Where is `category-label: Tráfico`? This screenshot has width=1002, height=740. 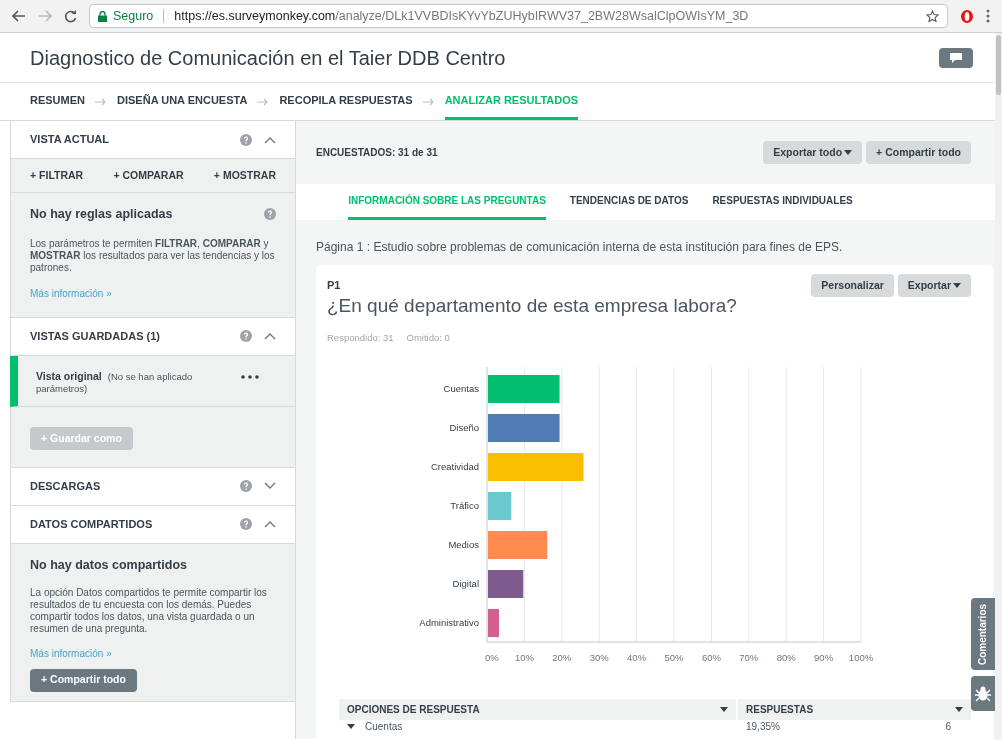 category-label: Tráfico is located at coordinates (464, 505).